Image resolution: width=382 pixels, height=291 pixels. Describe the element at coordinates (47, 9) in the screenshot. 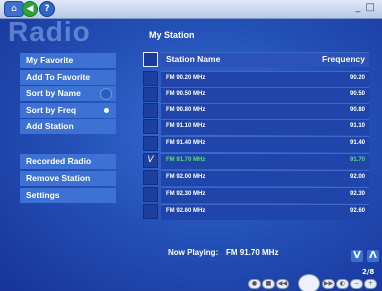

I see `help-icon: ?` at that location.